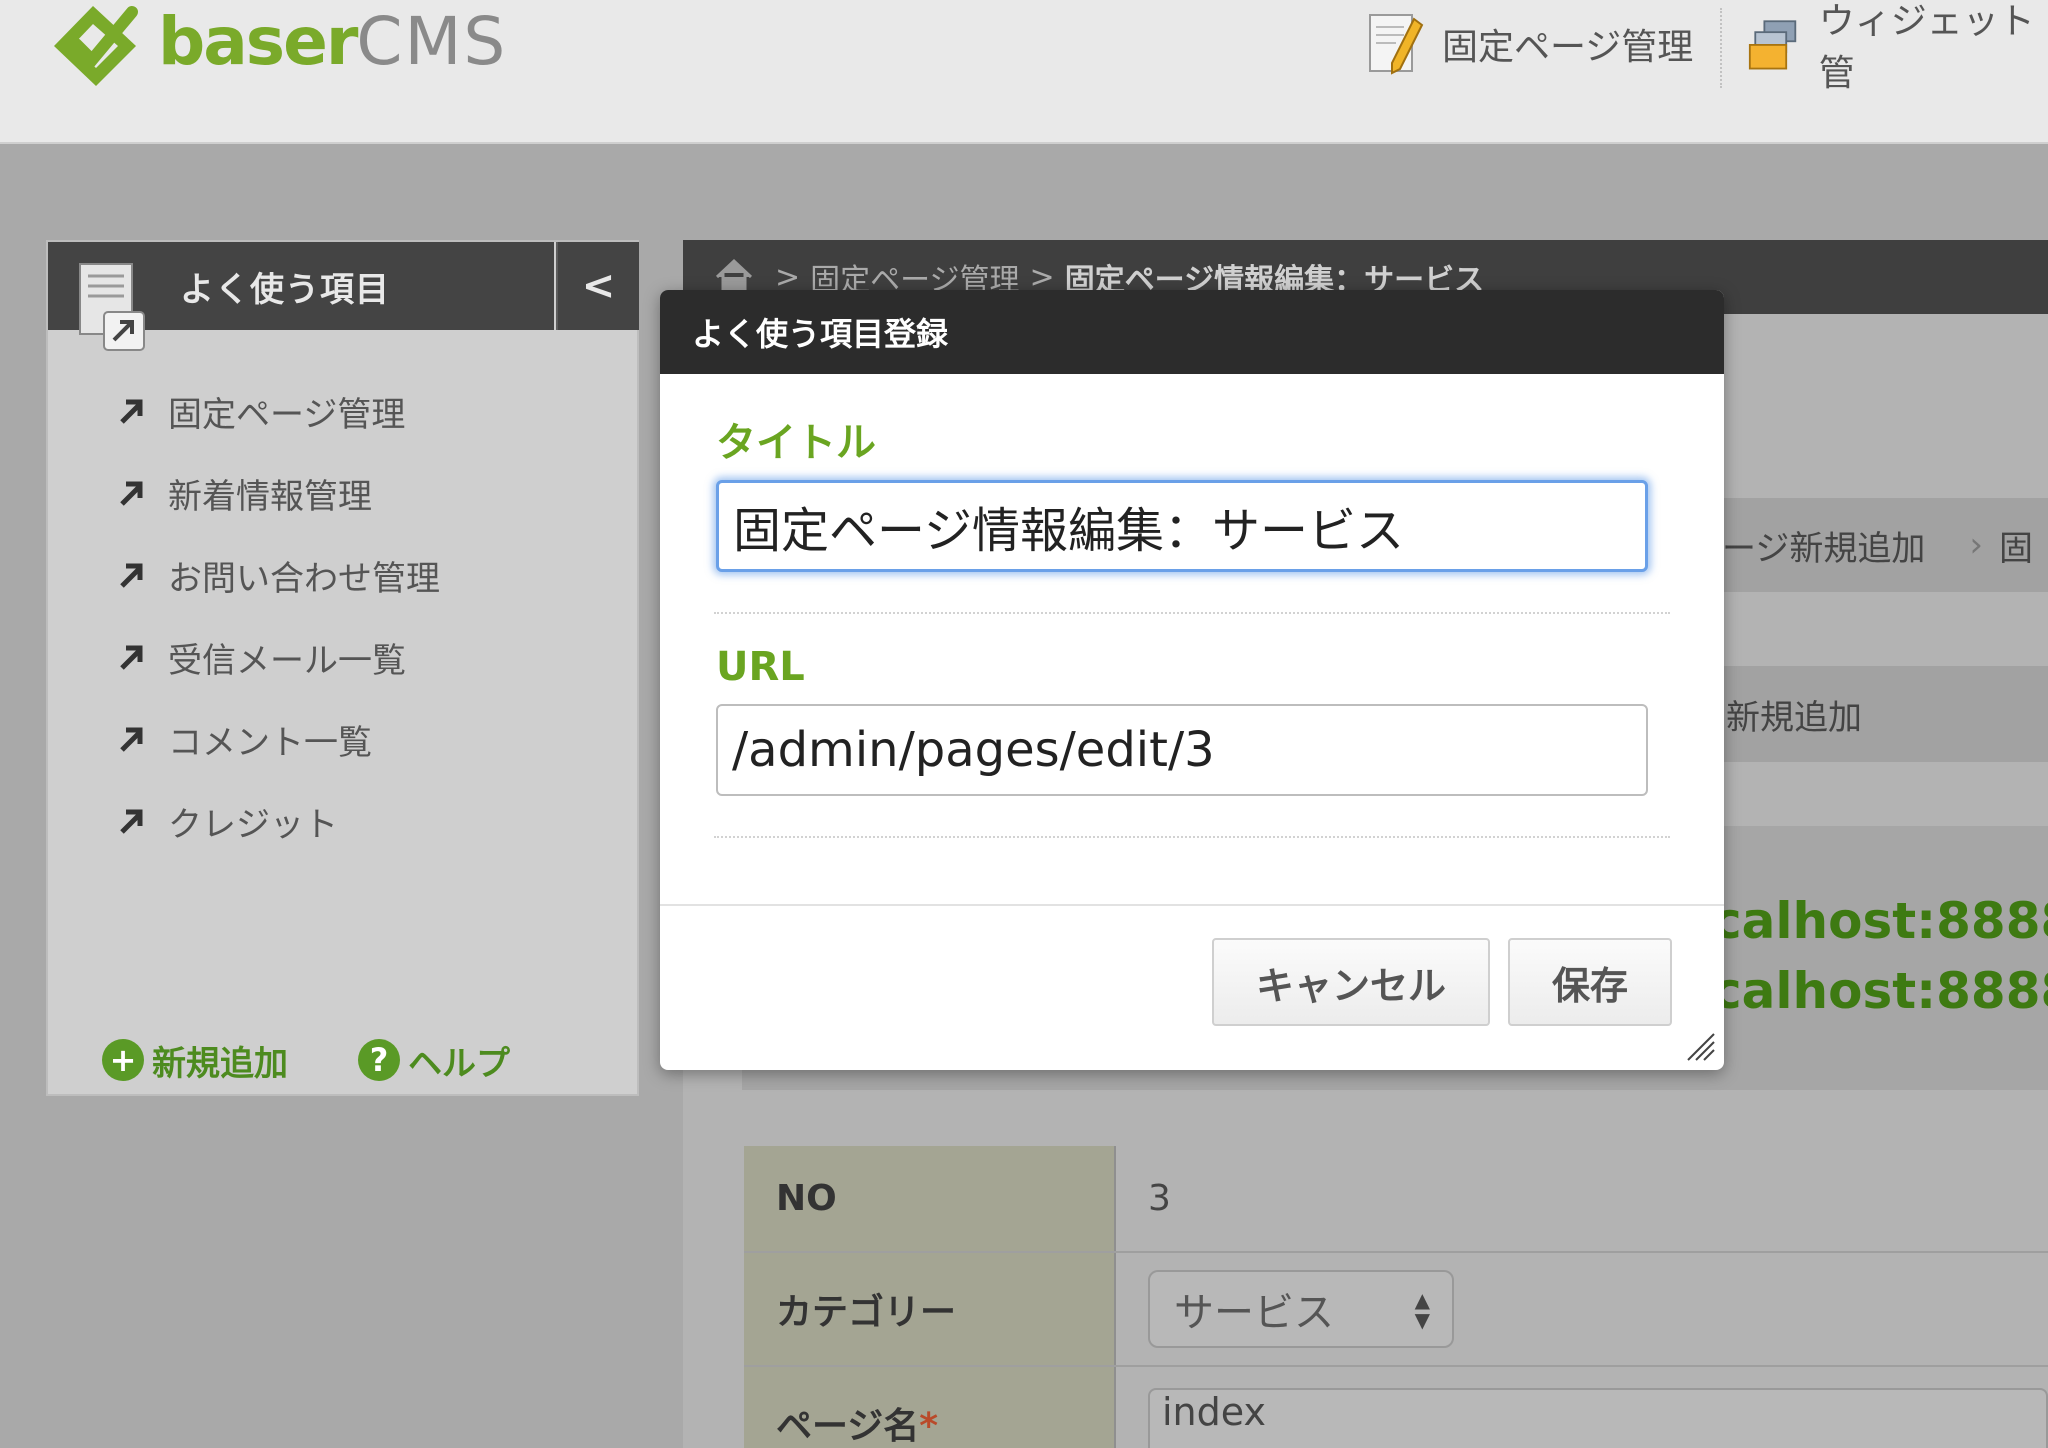 The width and height of the screenshot is (2048, 1448). I want to click on save-button: 保存, so click(1590, 982).